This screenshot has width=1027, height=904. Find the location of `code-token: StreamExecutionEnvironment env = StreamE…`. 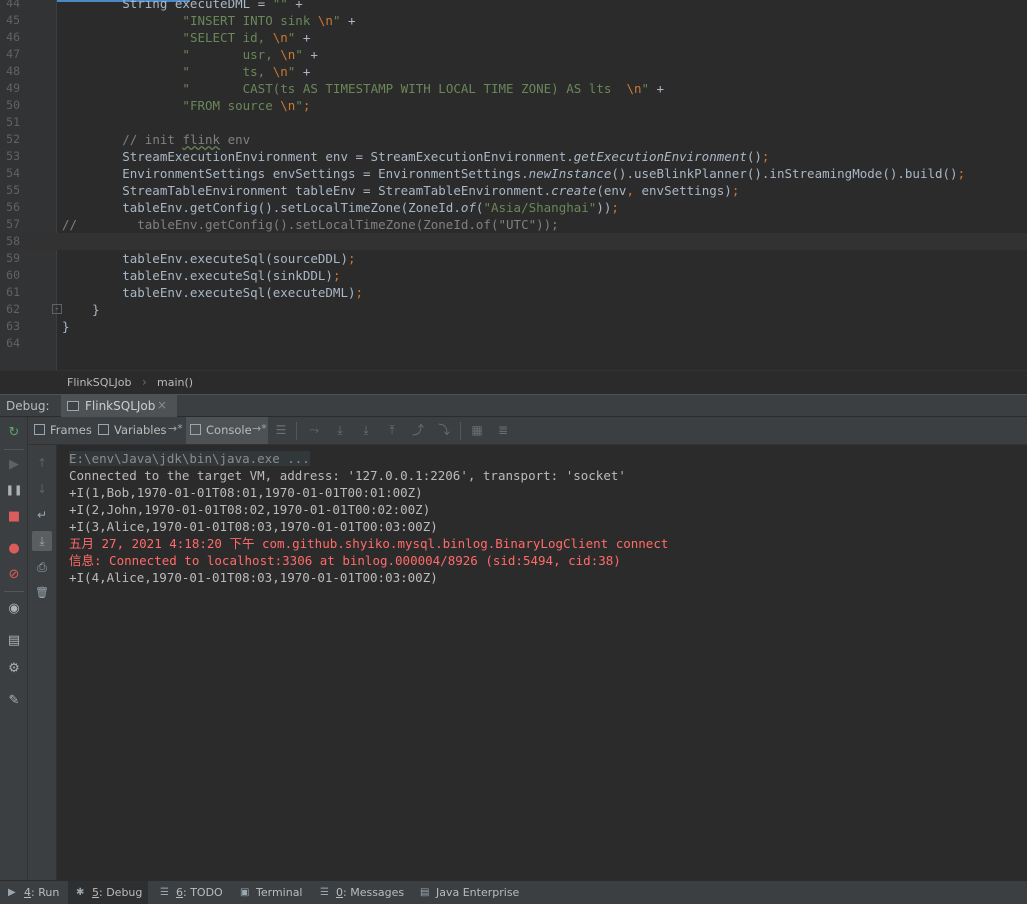

code-token: StreamExecutionEnvironment env = StreamE… is located at coordinates (318, 156).